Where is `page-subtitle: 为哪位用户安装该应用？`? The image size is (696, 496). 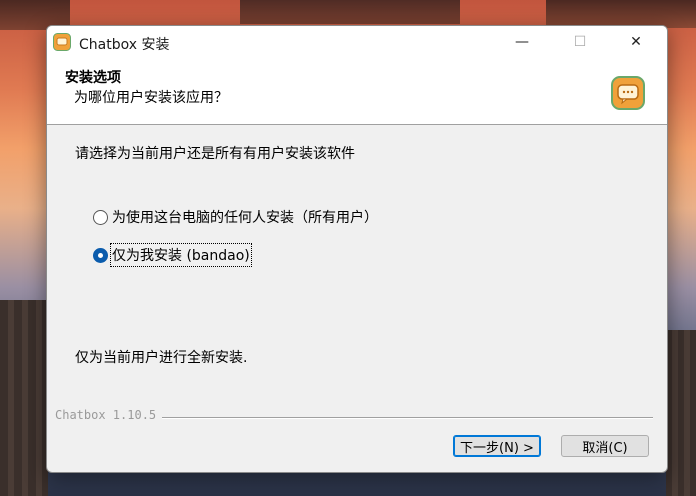 page-subtitle: 为哪位用户安装该应用？ is located at coordinates (151, 98).